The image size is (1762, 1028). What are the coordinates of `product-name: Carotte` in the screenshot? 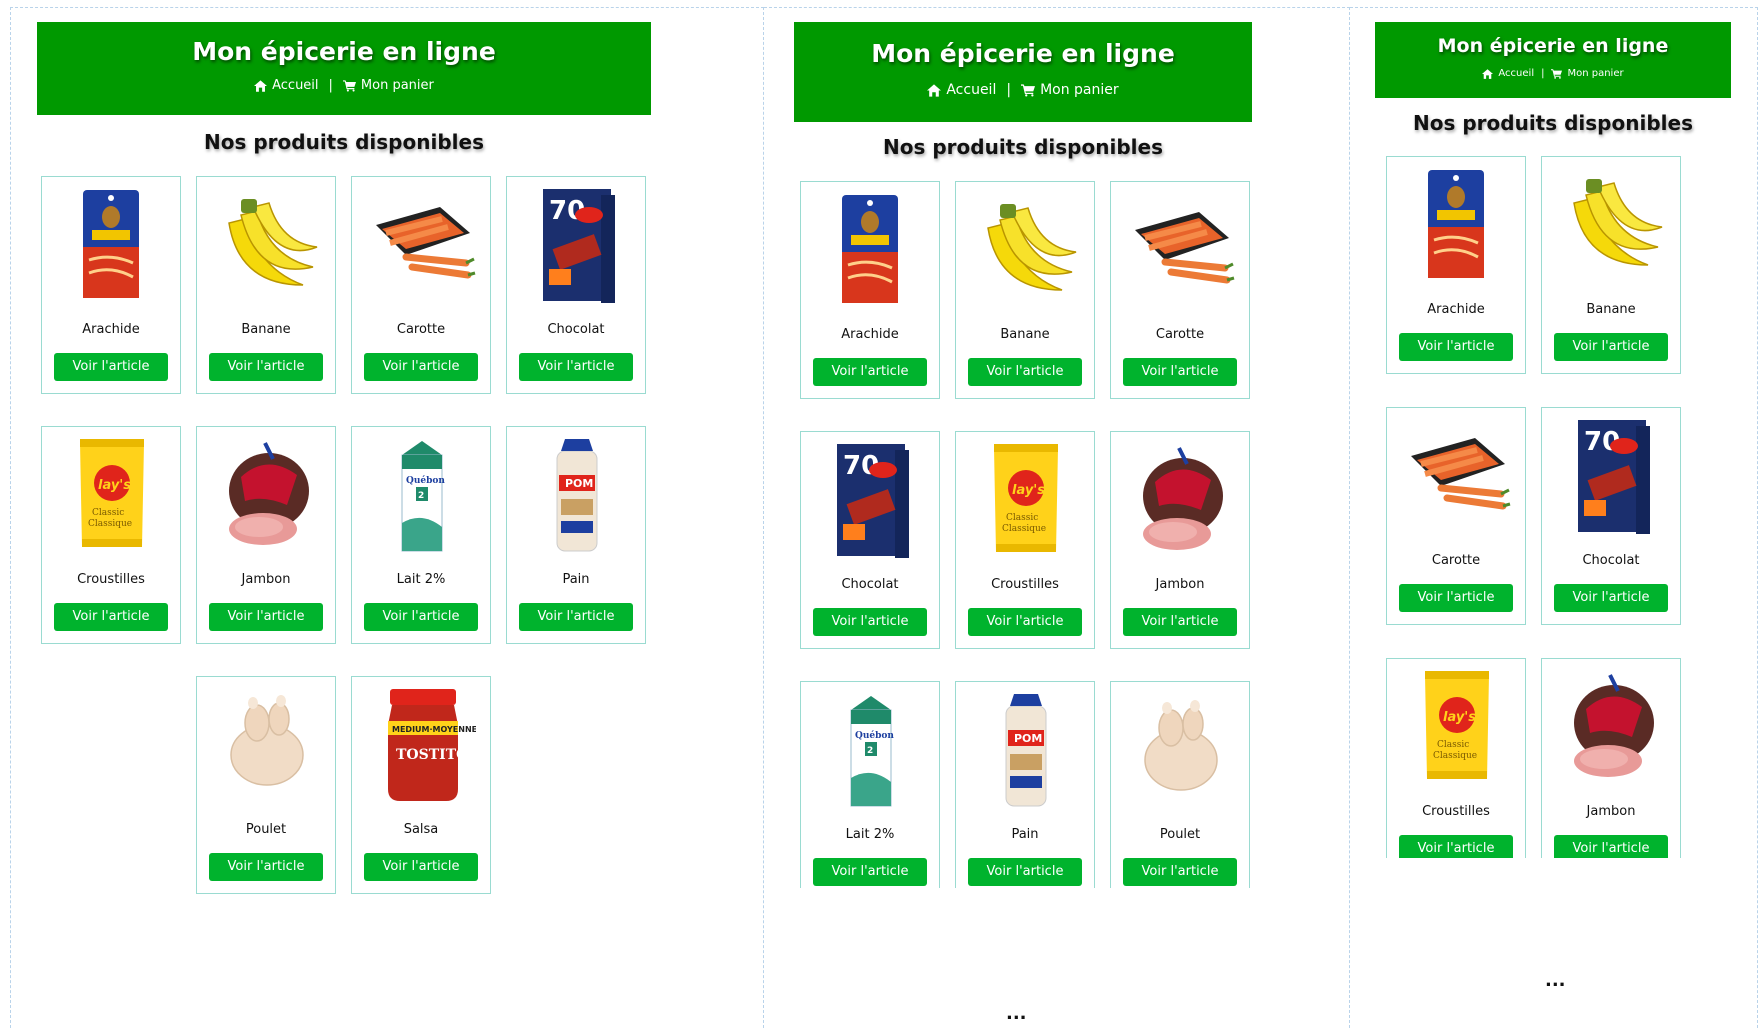 It's located at (421, 329).